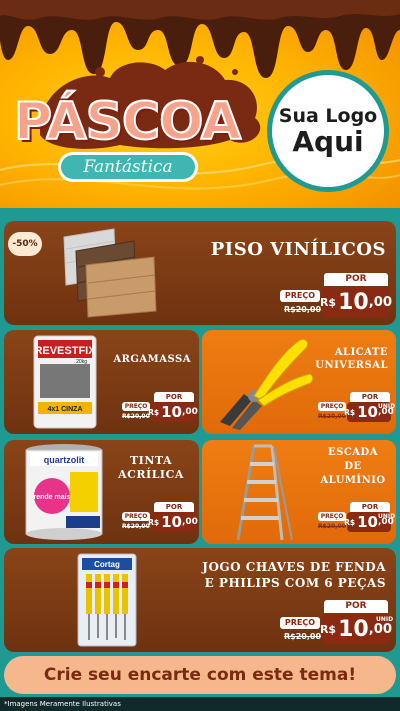 The height and width of the screenshot is (711, 400). What do you see at coordinates (328, 141) in the screenshot?
I see `logo-line2: Aqui` at bounding box center [328, 141].